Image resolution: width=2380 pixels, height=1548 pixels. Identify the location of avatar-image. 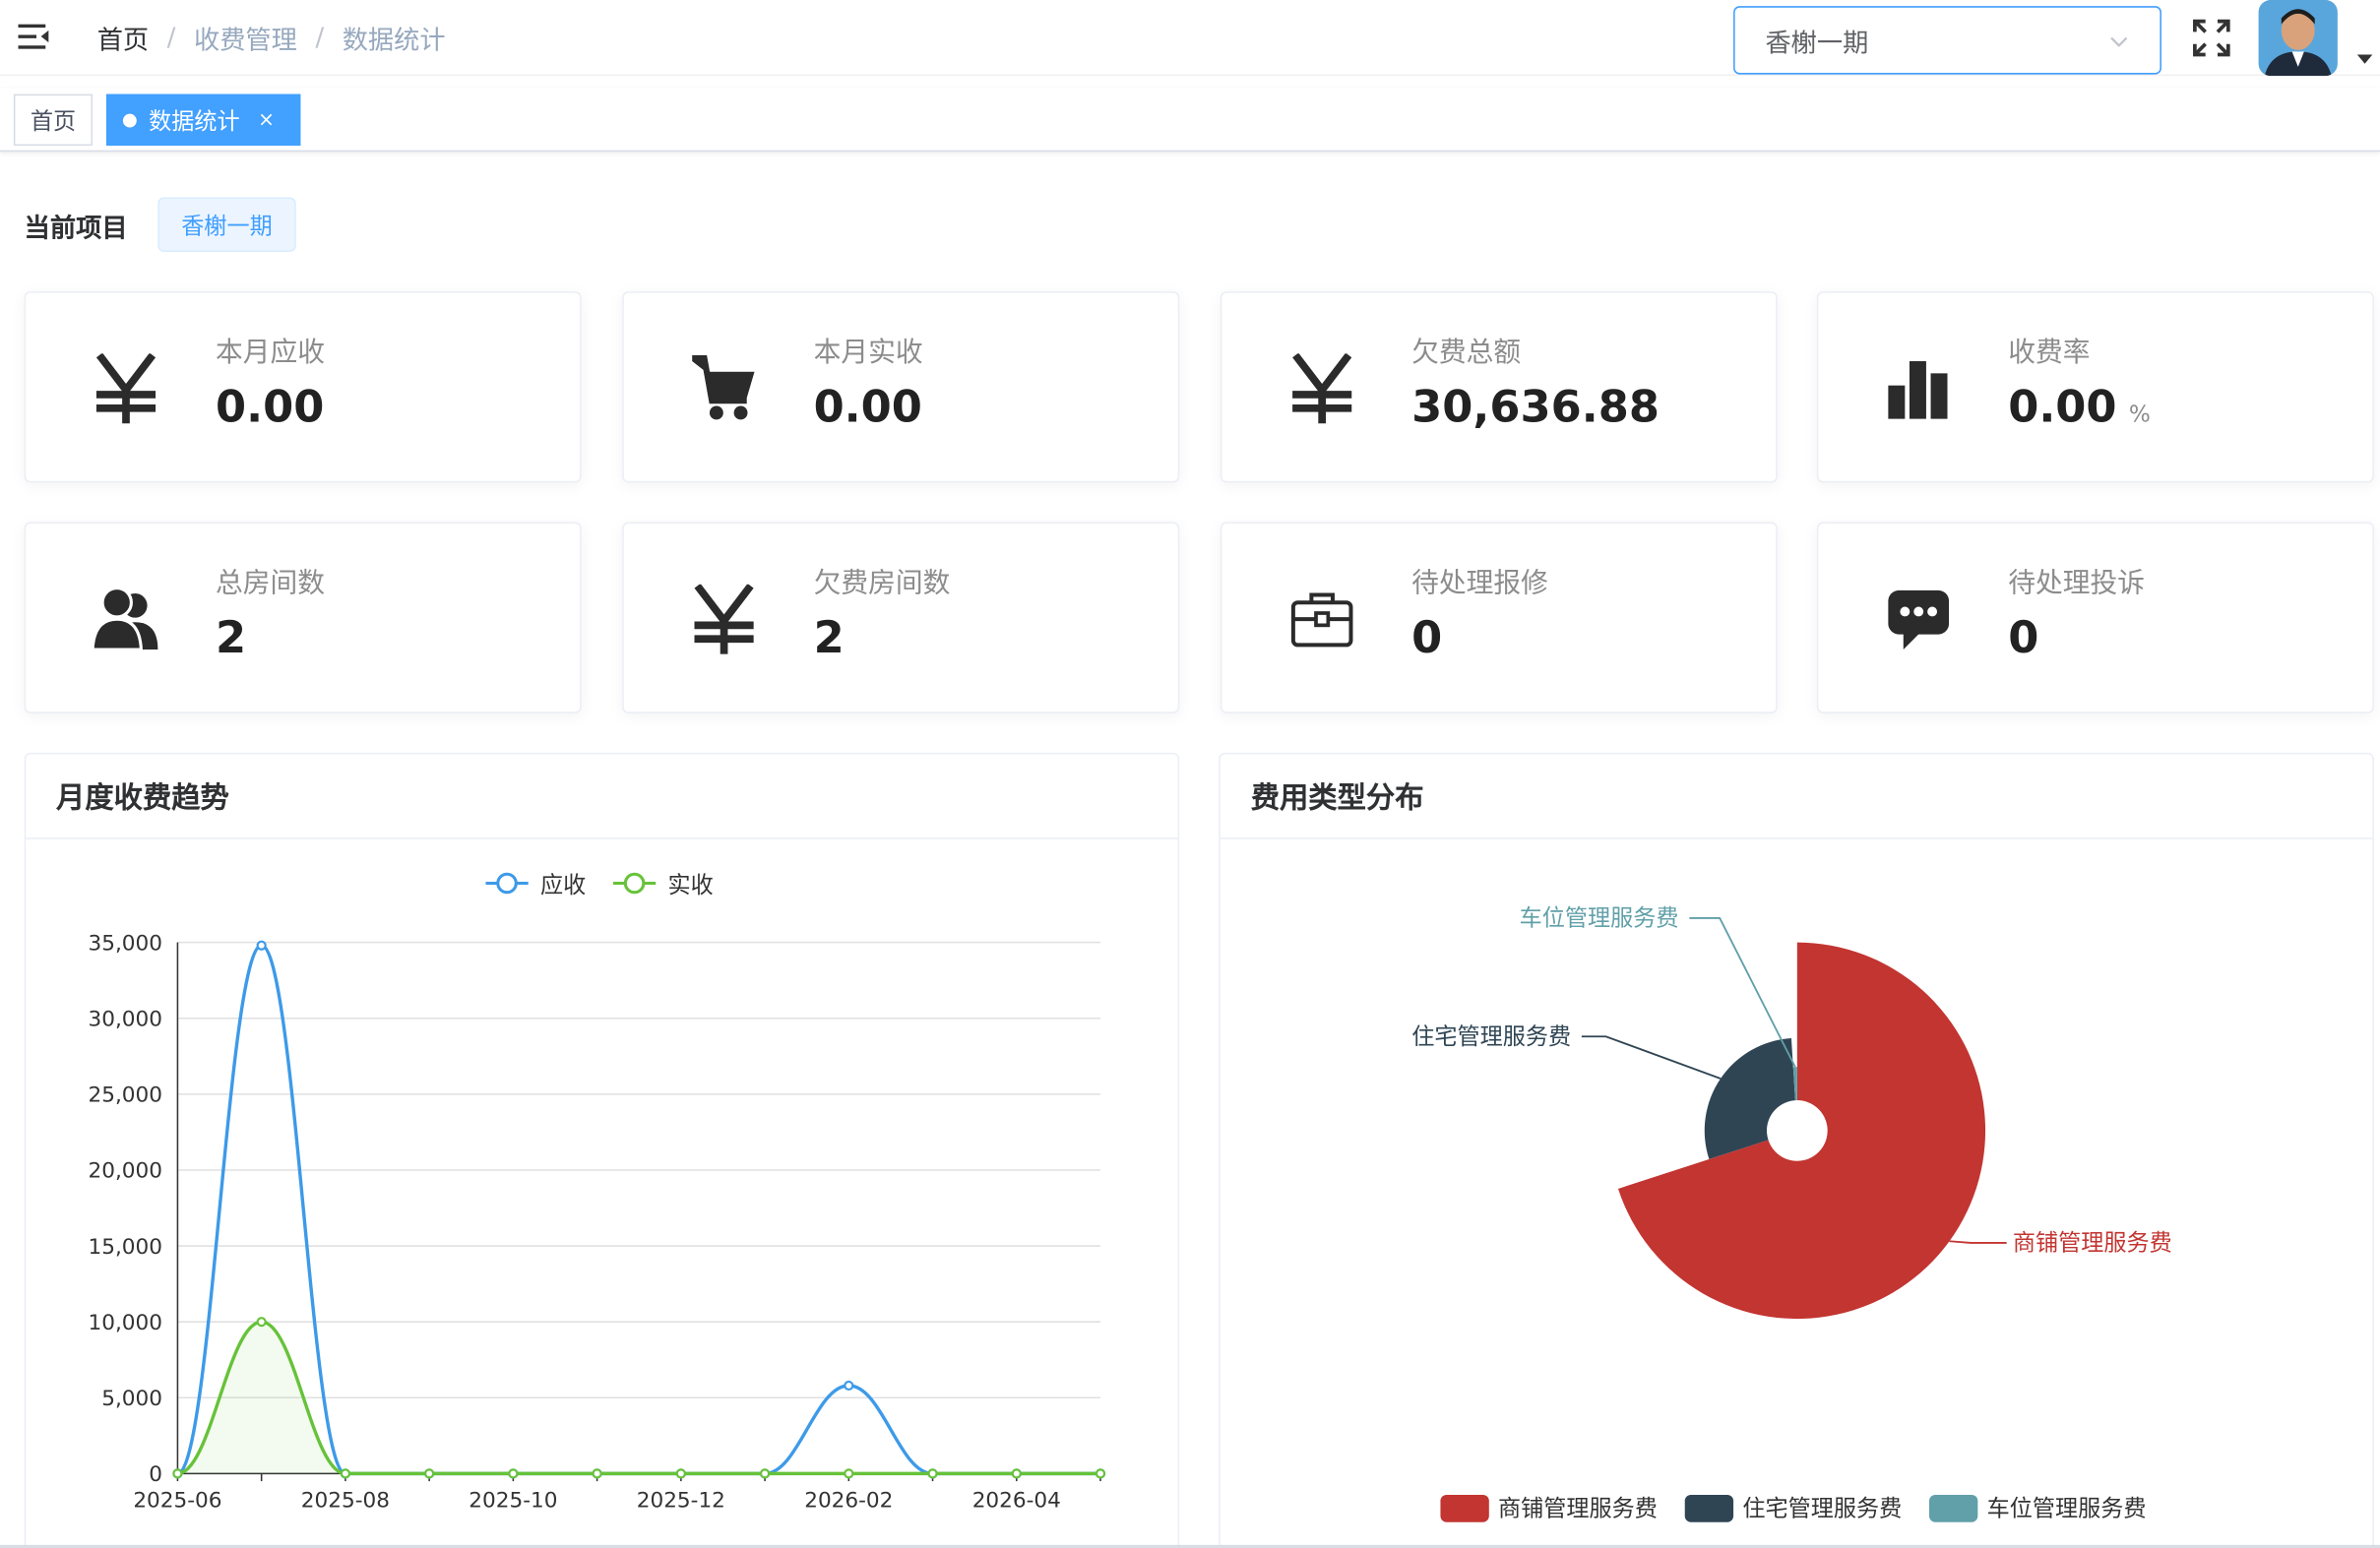
(2298, 38).